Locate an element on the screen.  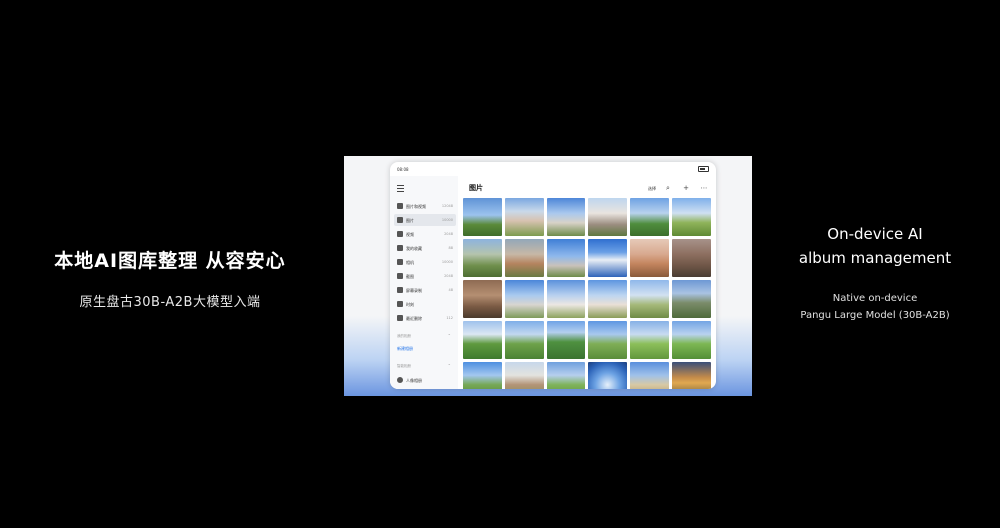
search-icon: ⌕ is located at coordinates (668, 188).